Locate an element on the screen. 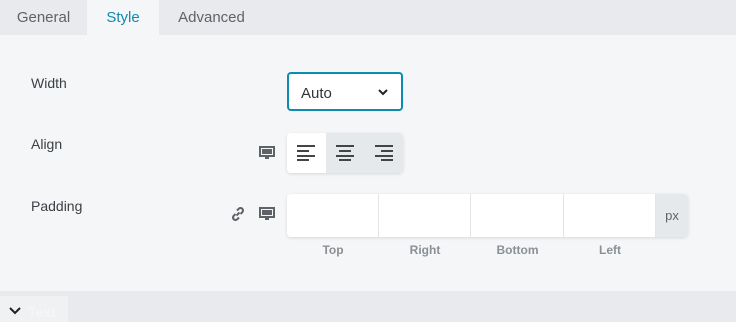 This screenshot has width=736, height=322. section-bar is located at coordinates (368, 306).